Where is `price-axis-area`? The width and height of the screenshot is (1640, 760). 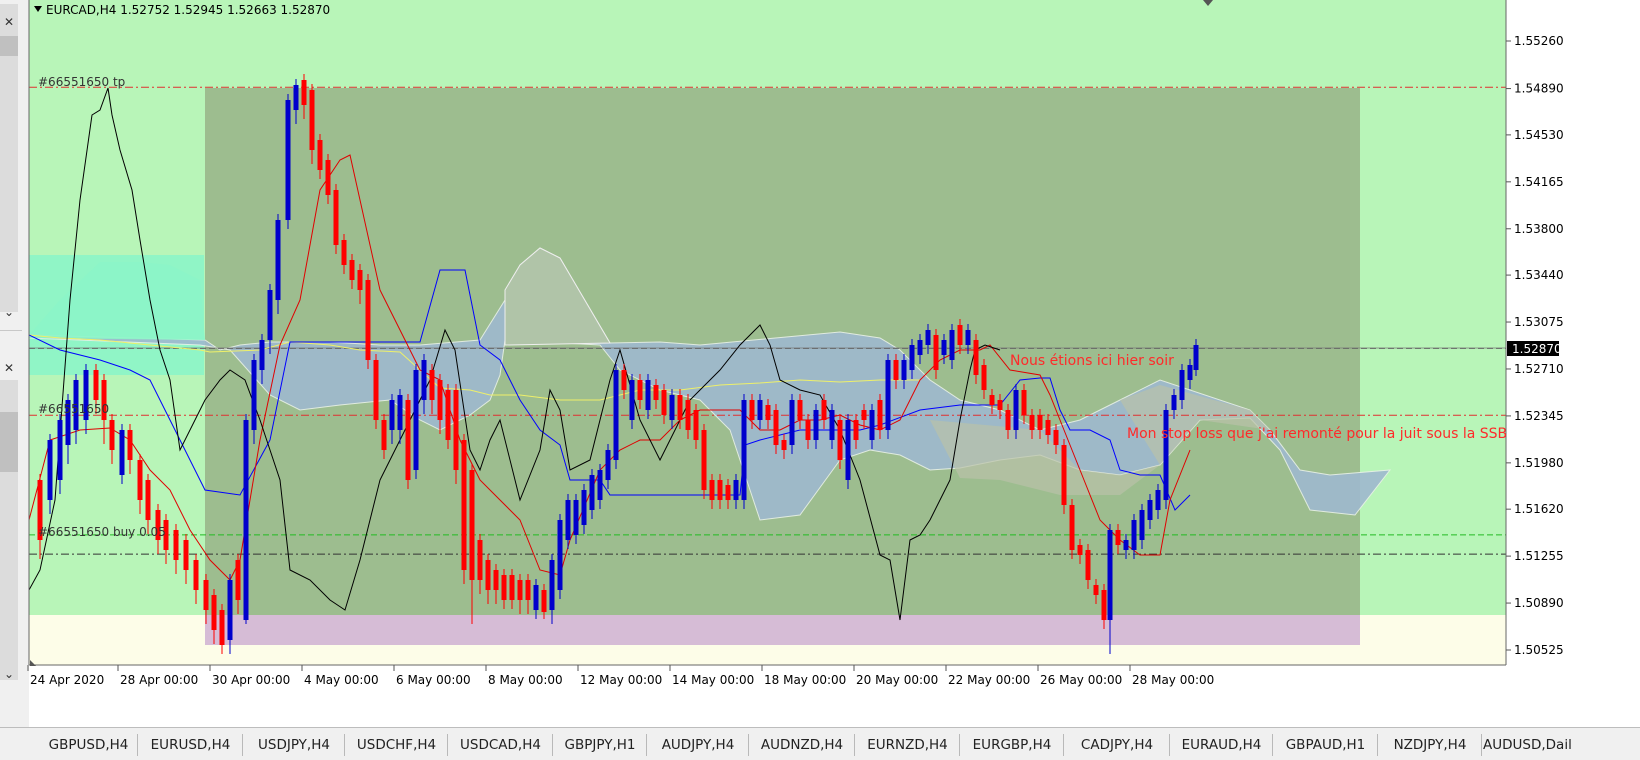 price-axis-area is located at coordinates (1573, 332).